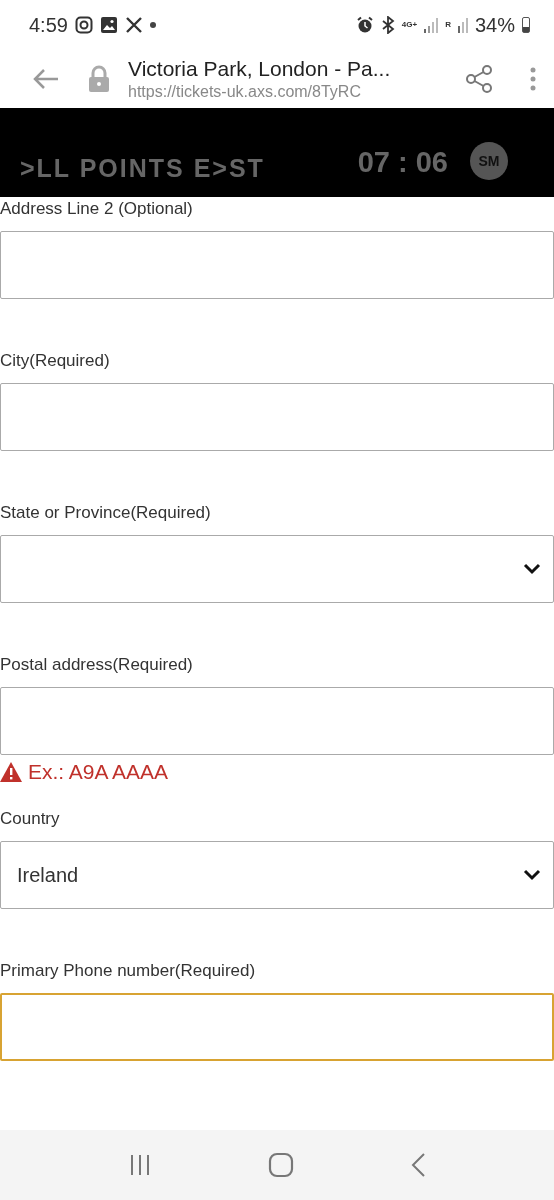 The image size is (554, 1200). Describe the element at coordinates (11, 772) in the screenshot. I see `warning-icon` at that location.